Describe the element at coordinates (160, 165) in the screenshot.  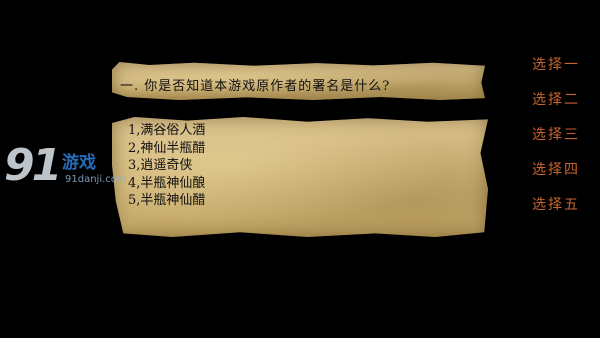
I see `answer-option-3: 3,逍遥奇侠` at that location.